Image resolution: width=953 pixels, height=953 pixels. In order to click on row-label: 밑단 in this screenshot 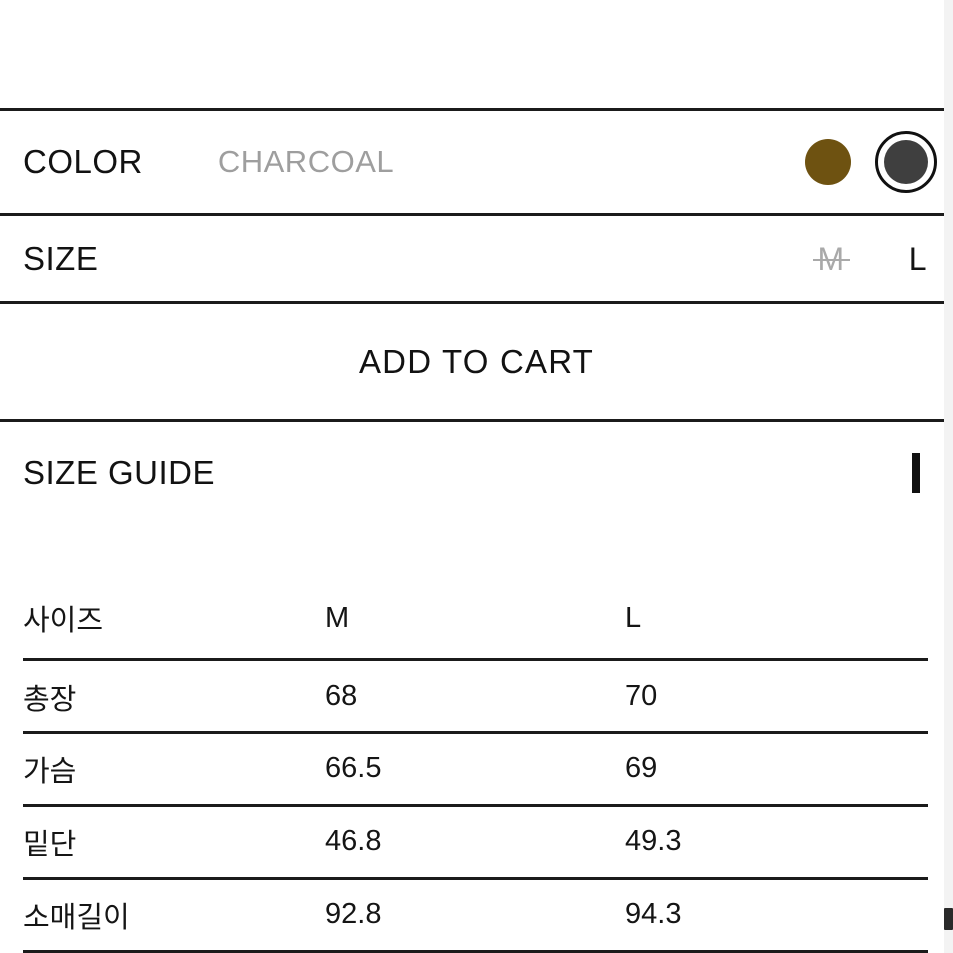, I will do `click(50, 844)`.